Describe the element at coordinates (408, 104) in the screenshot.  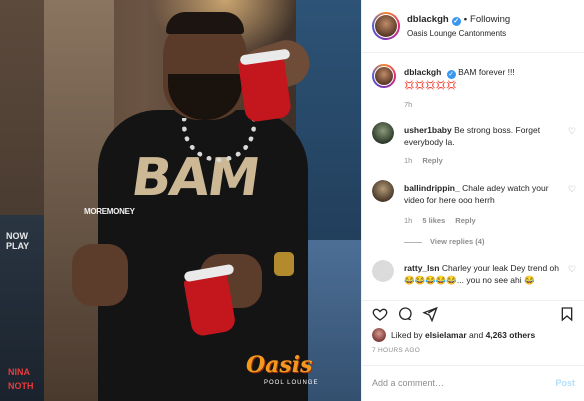
I see `caption-time: 7h` at that location.